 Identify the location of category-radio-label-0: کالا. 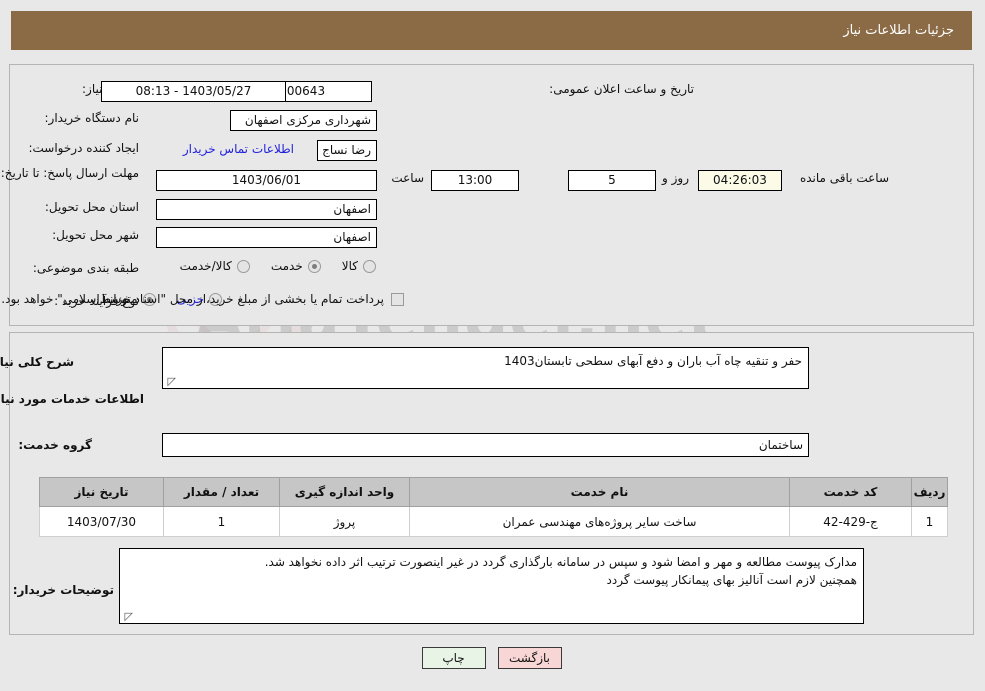
(350, 266).